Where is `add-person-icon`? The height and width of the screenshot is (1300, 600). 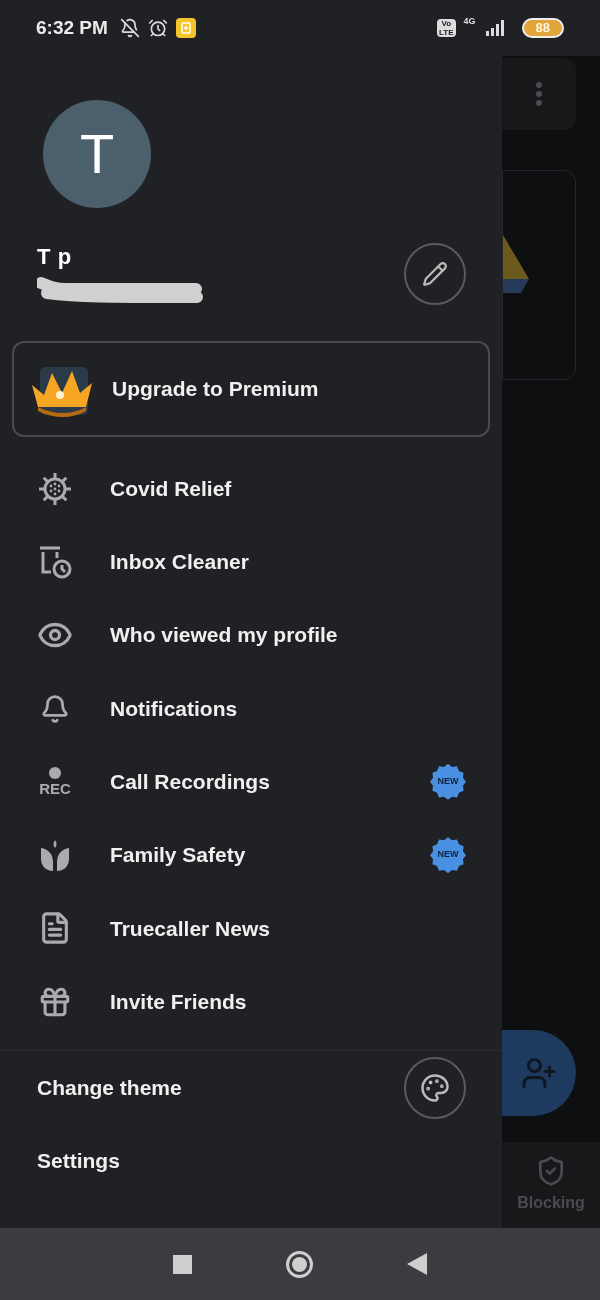 add-person-icon is located at coordinates (539, 1073).